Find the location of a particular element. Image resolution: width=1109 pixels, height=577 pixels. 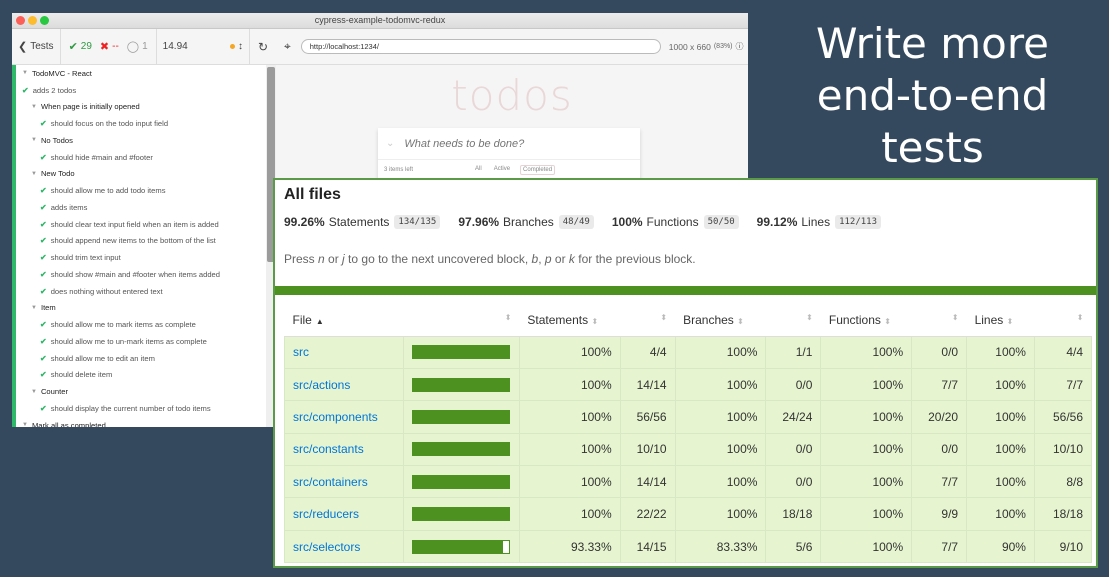

reporter-suite: ▼ Counter is located at coordinates (141, 391).